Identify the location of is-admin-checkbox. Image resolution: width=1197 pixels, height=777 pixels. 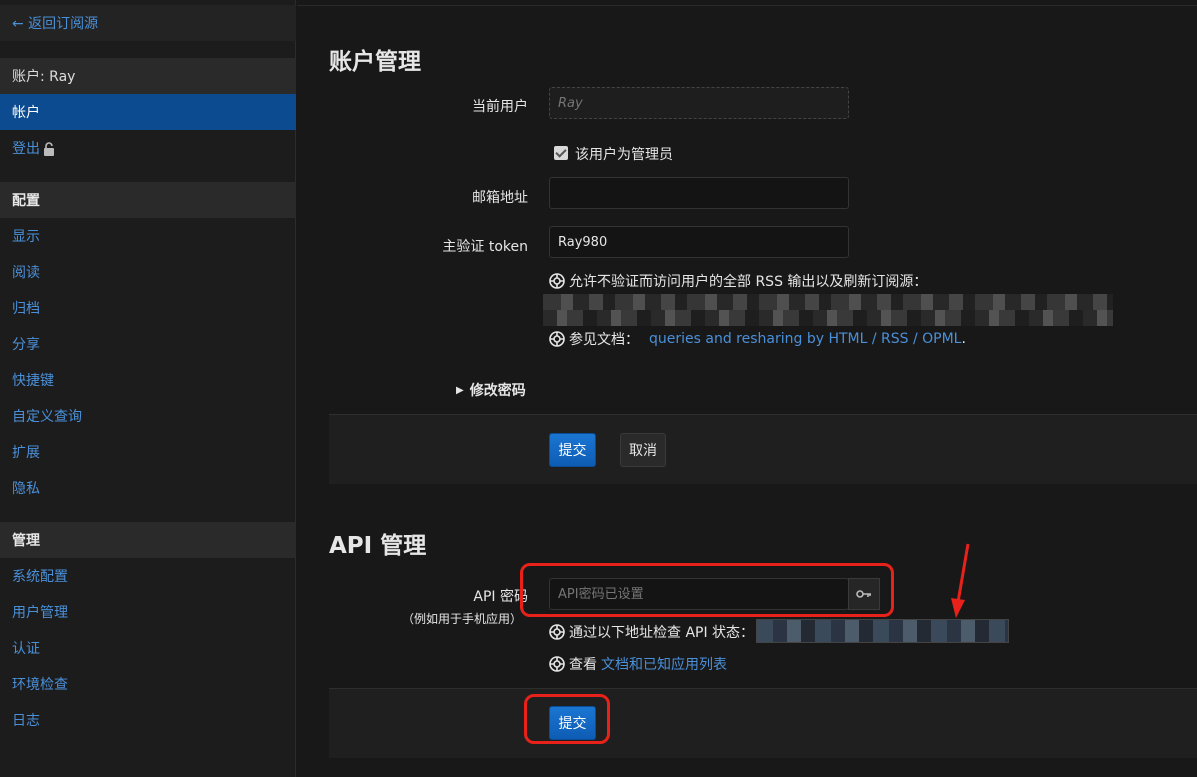
(561, 153).